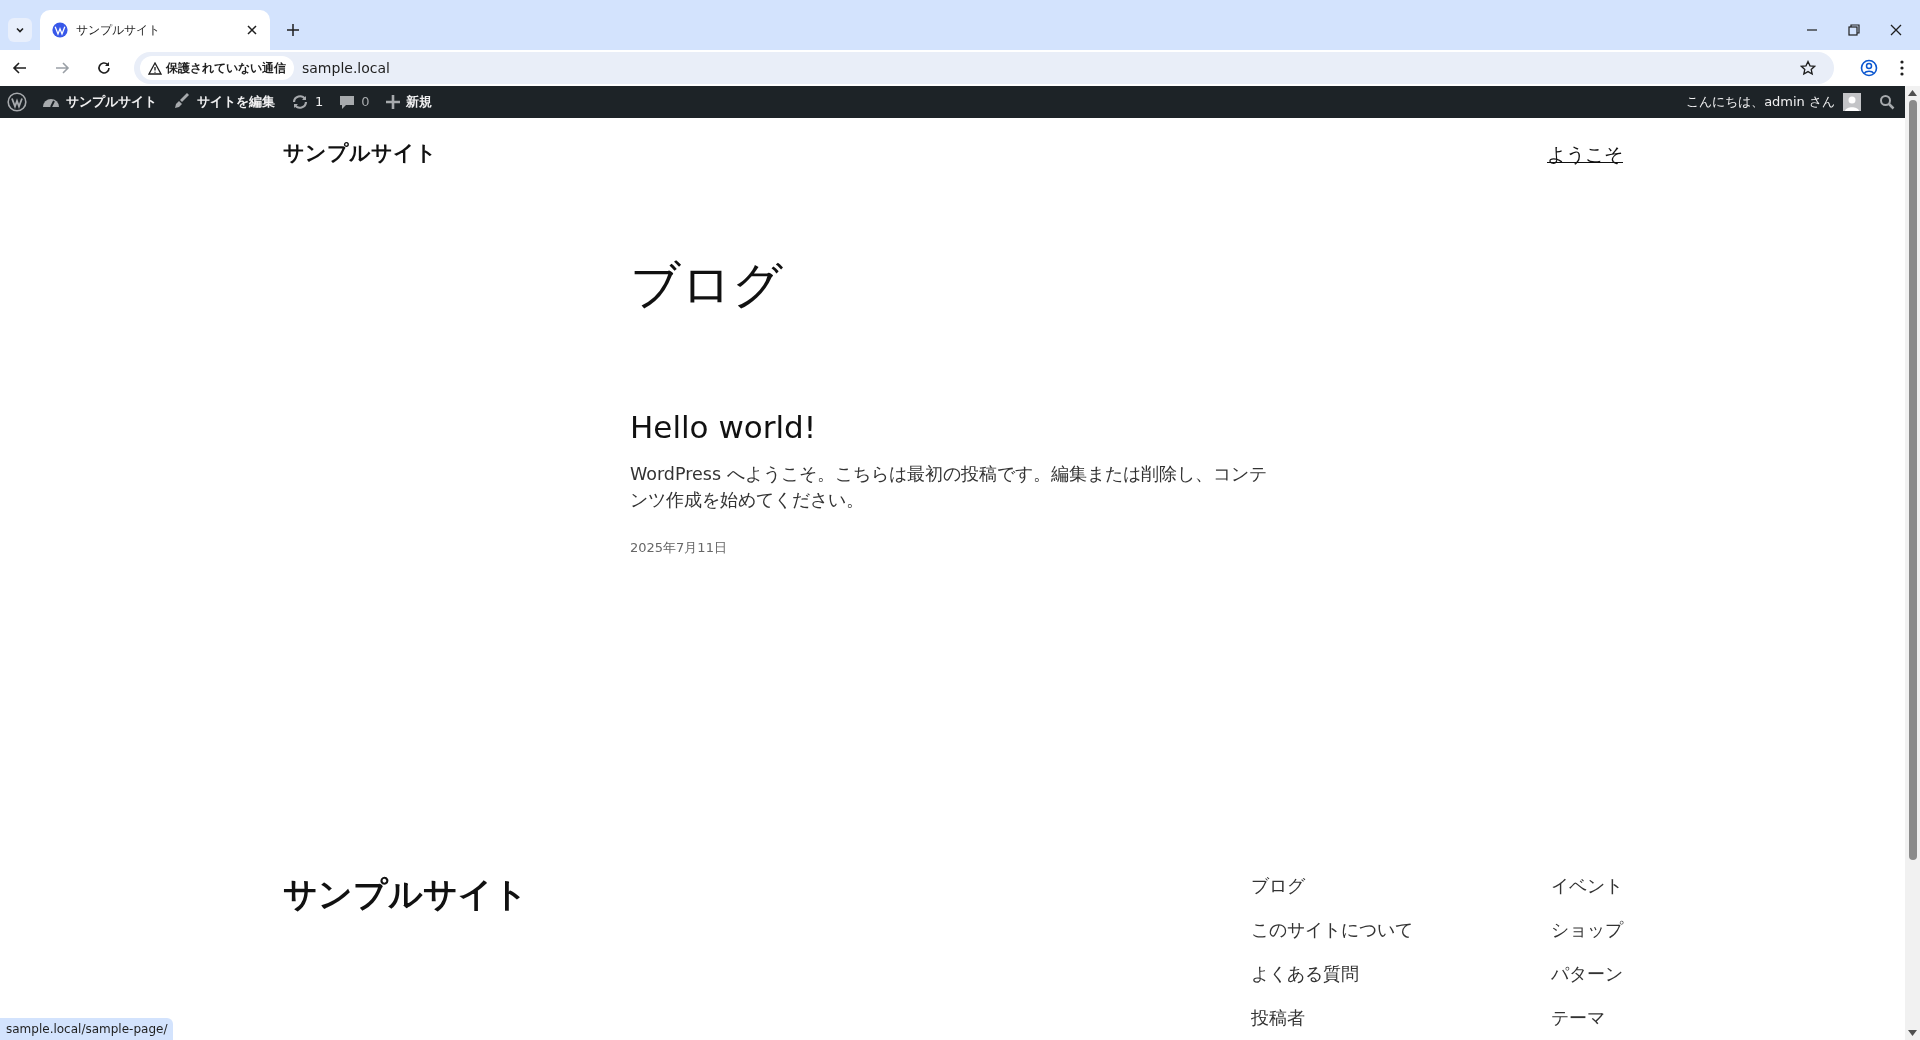 This screenshot has width=1920, height=1040. What do you see at coordinates (1401, 974) in the screenshot?
I see `footer-link: よくある質問` at bounding box center [1401, 974].